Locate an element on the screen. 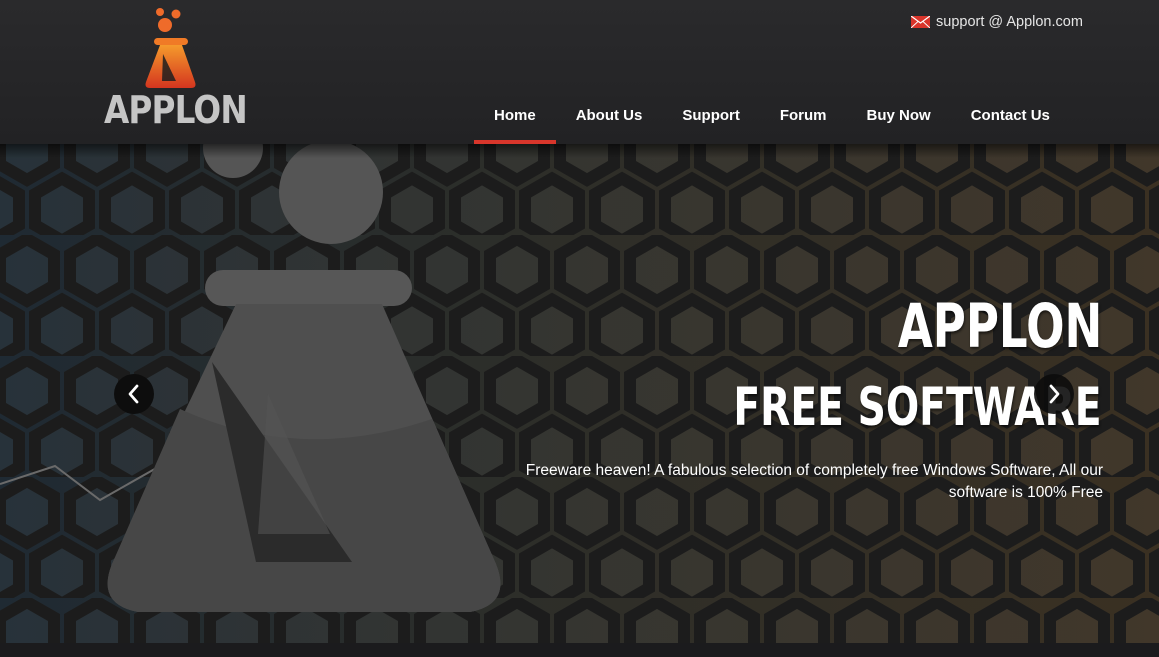 This screenshot has height=657, width=1159. mail-icon is located at coordinates (920, 22).